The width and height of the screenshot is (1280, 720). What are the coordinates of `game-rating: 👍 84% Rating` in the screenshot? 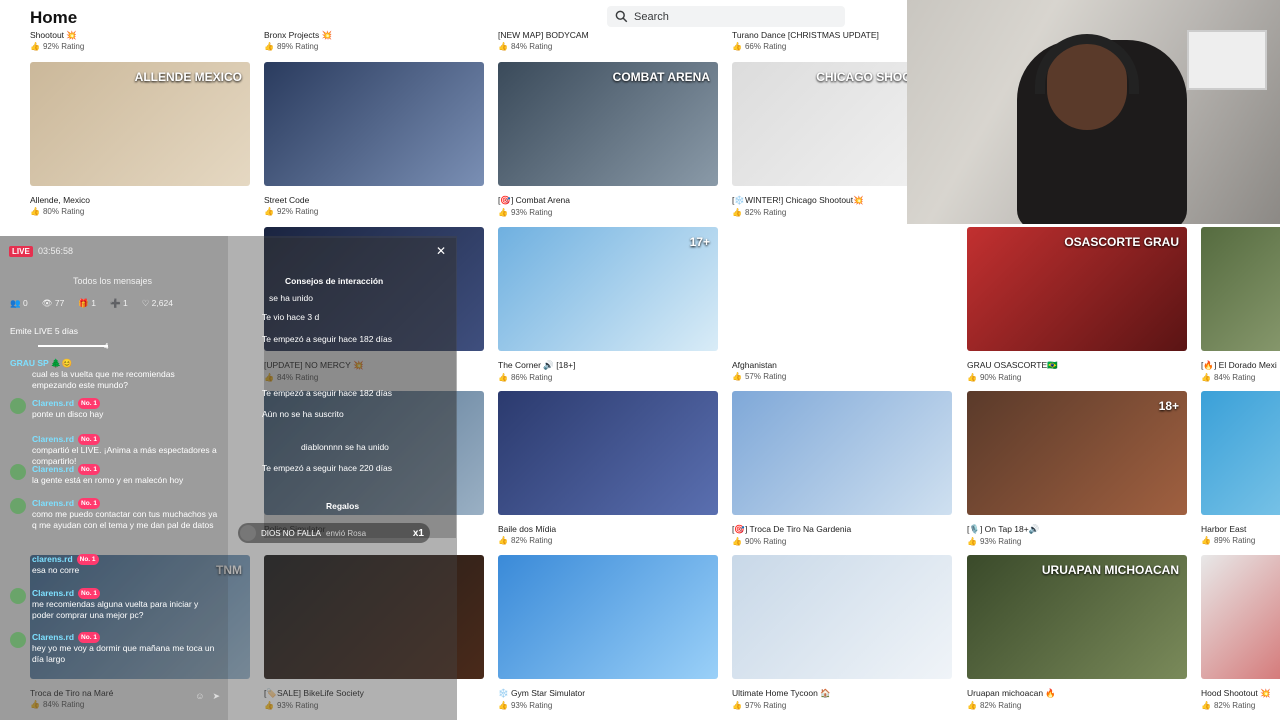 It's located at (605, 47).